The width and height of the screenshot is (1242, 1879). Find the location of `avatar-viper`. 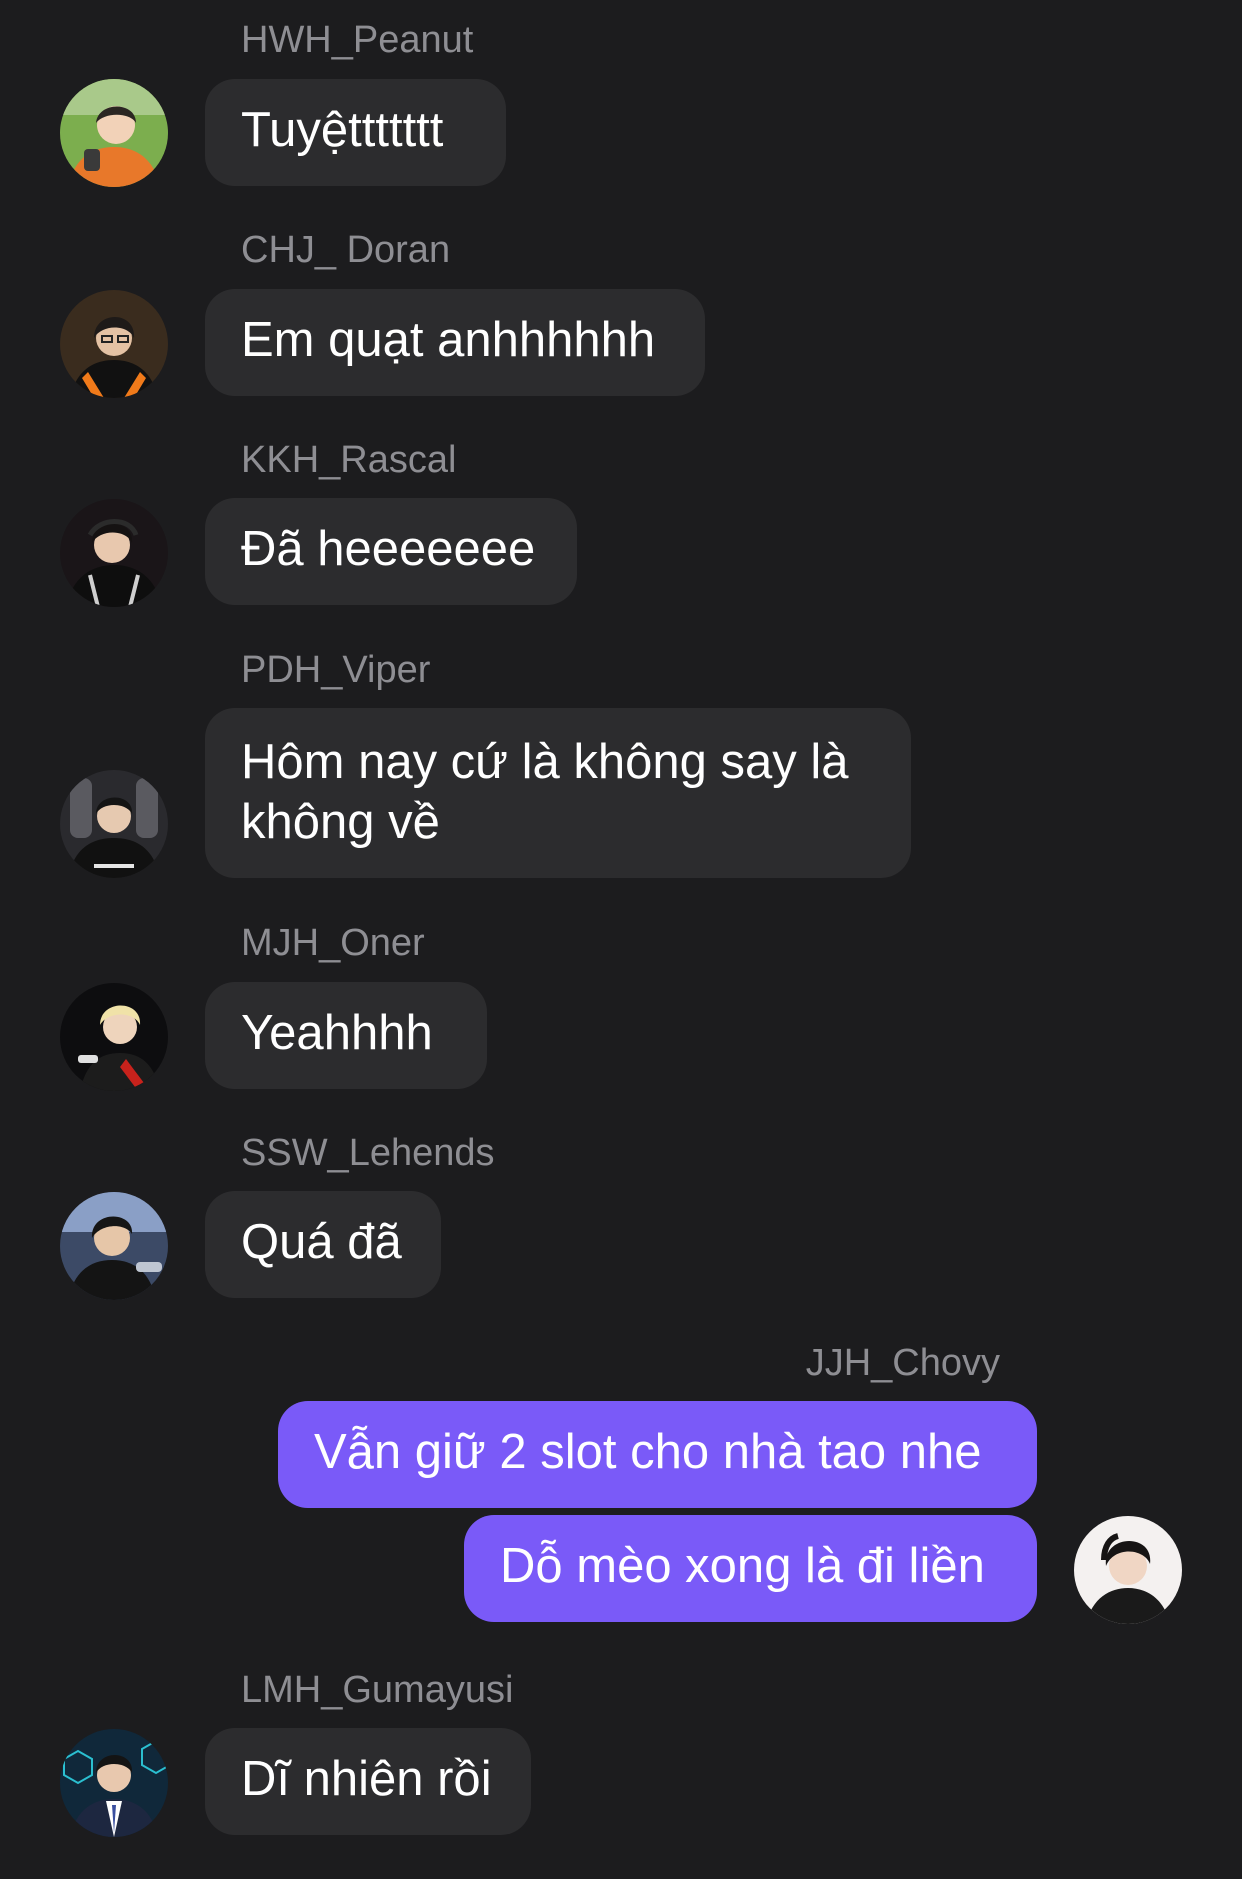

avatar-viper is located at coordinates (114, 824).